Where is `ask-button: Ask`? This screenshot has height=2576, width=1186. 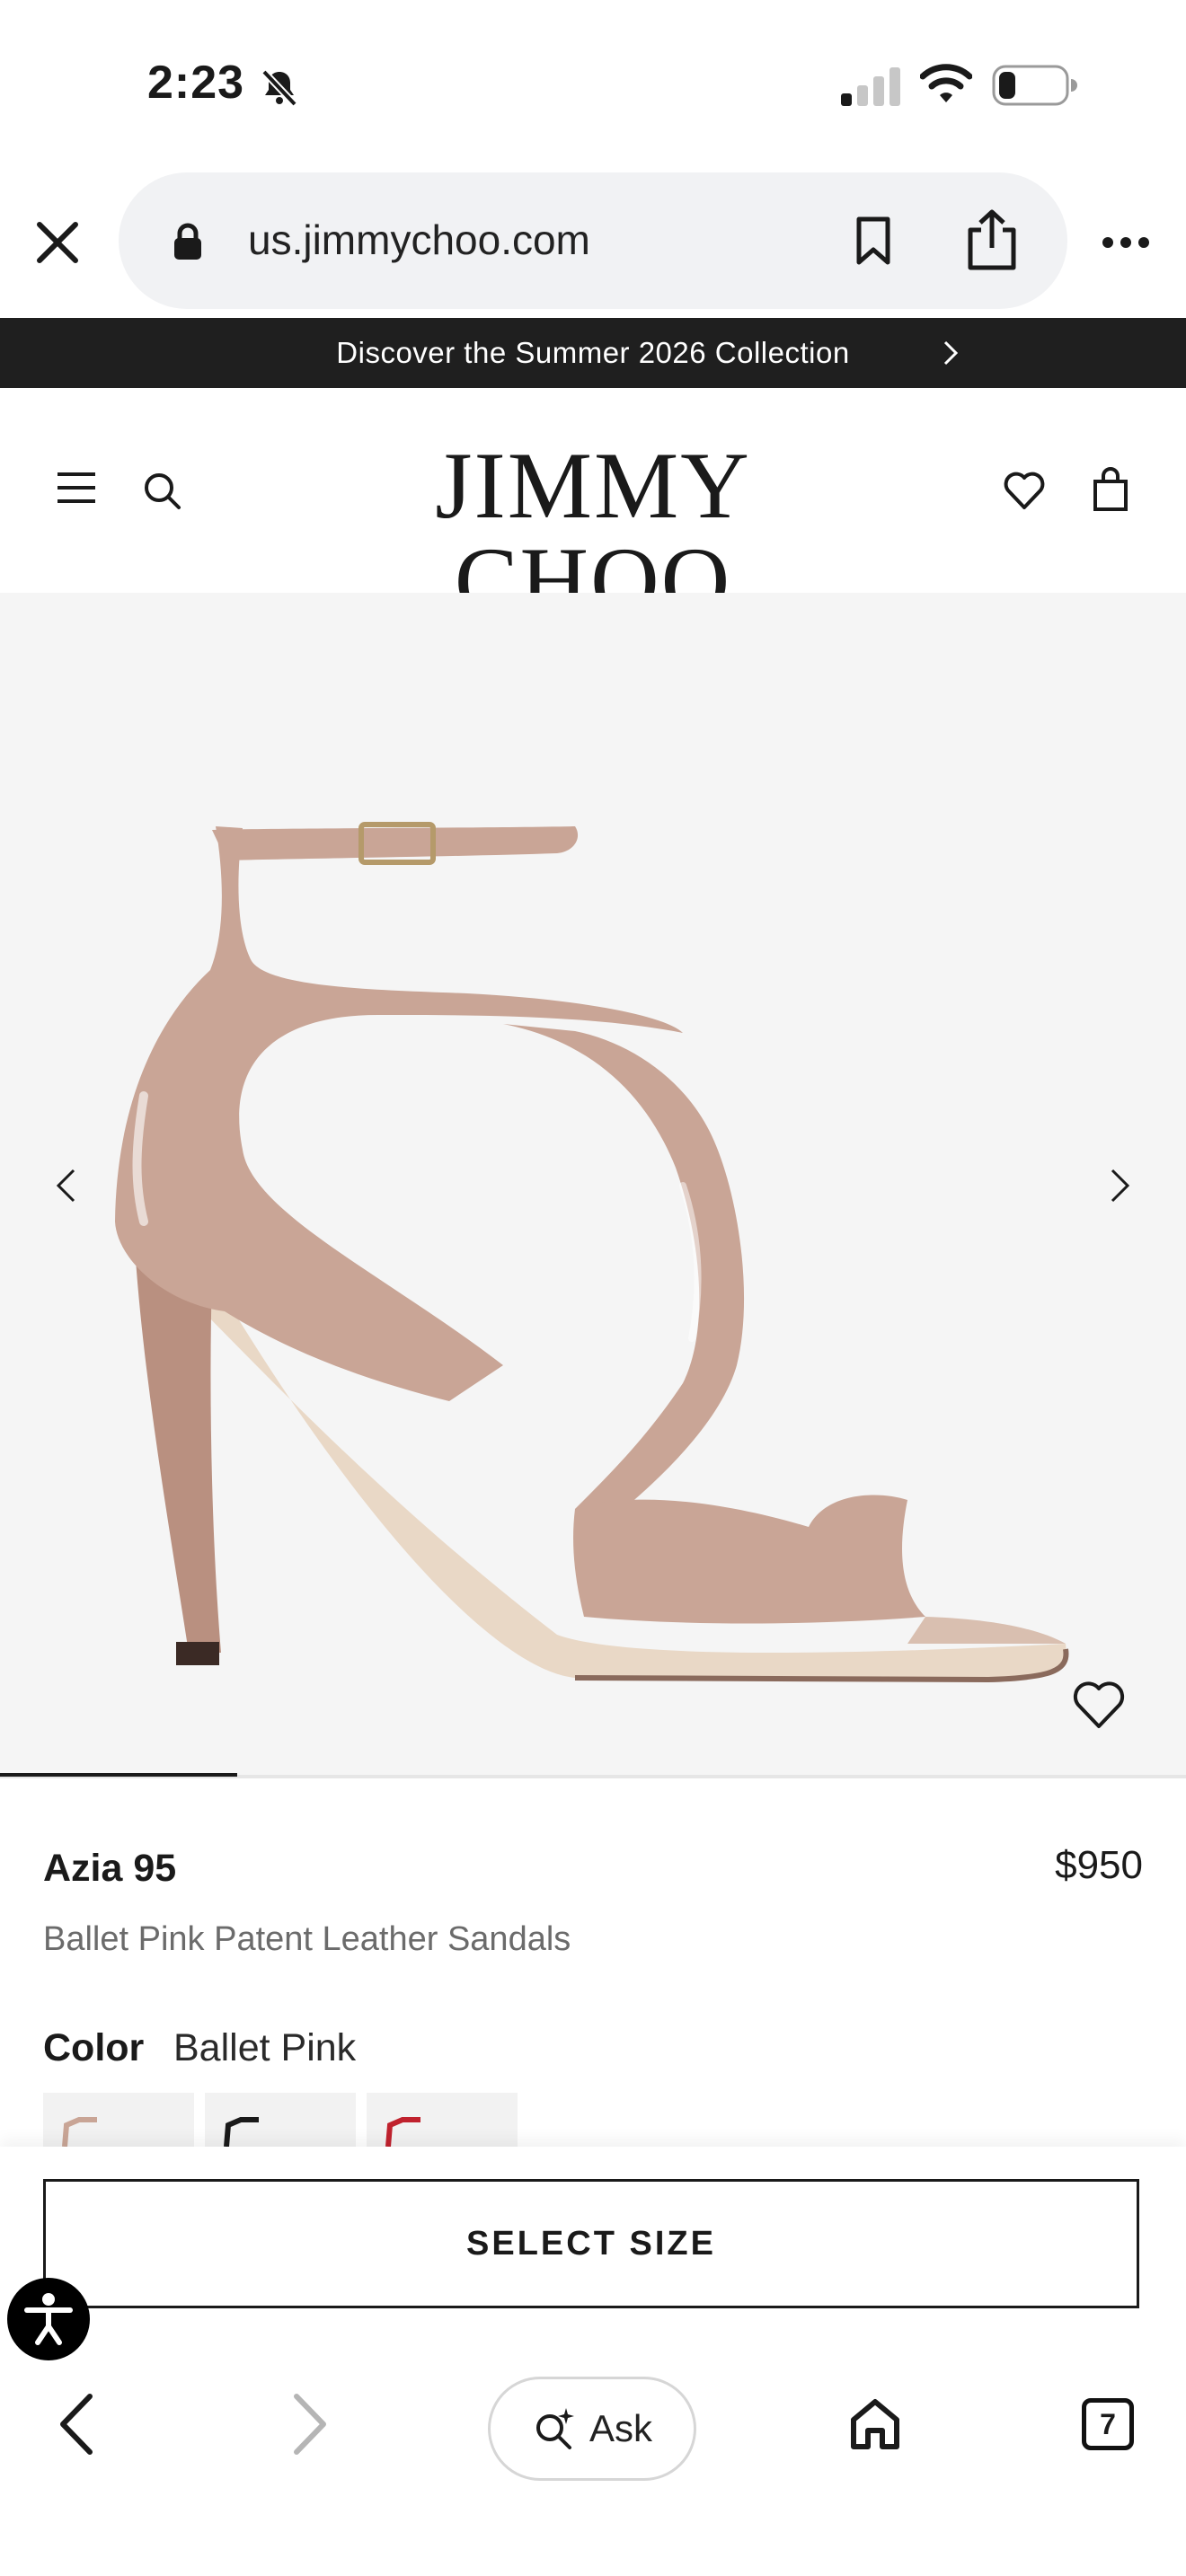
ask-button: Ask is located at coordinates (592, 2429).